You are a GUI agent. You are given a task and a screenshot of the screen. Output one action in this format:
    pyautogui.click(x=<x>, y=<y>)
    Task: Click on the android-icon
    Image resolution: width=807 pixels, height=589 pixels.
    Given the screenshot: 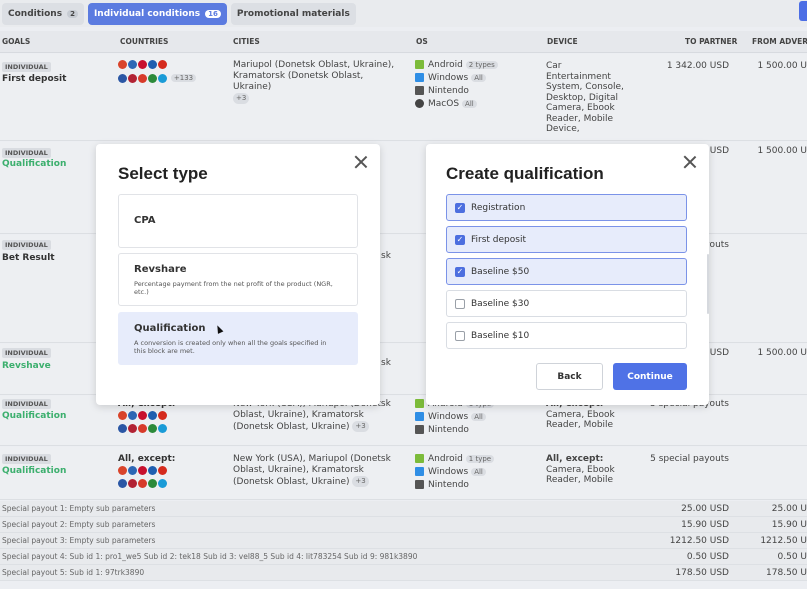 What is the action you would take?
    pyautogui.click(x=419, y=64)
    